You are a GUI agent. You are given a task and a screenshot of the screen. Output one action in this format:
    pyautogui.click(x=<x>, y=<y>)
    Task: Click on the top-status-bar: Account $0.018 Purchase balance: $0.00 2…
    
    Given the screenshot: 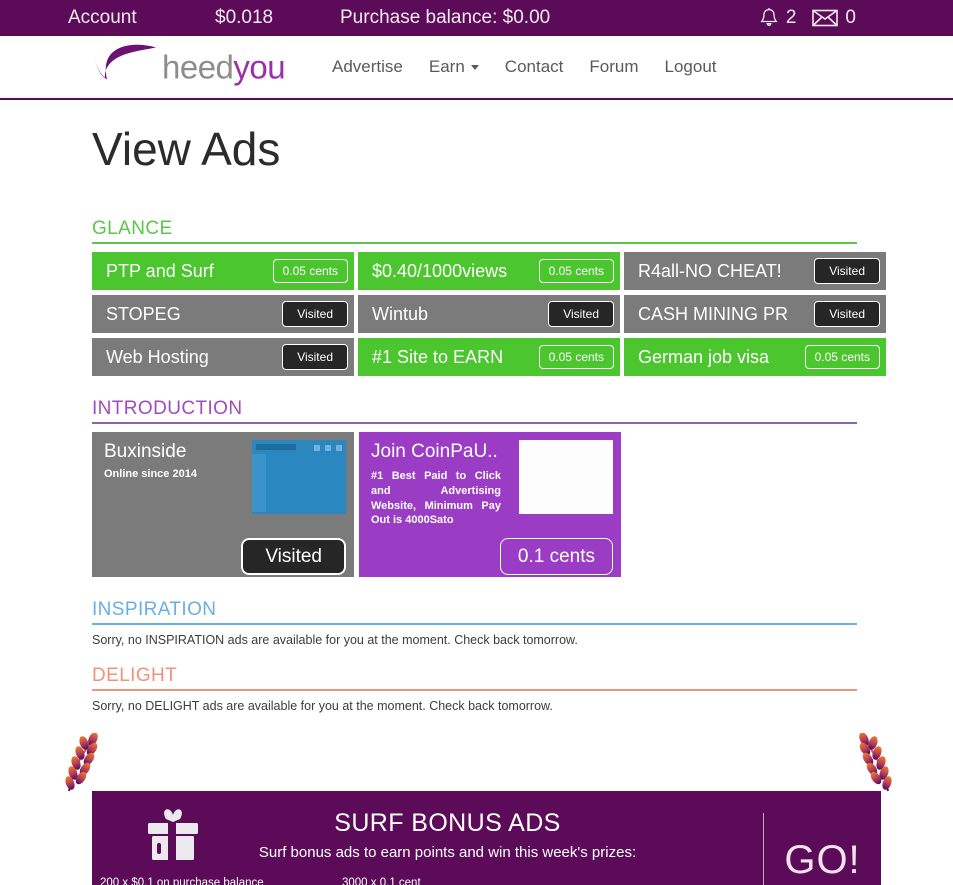 What is the action you would take?
    pyautogui.click(x=476, y=18)
    